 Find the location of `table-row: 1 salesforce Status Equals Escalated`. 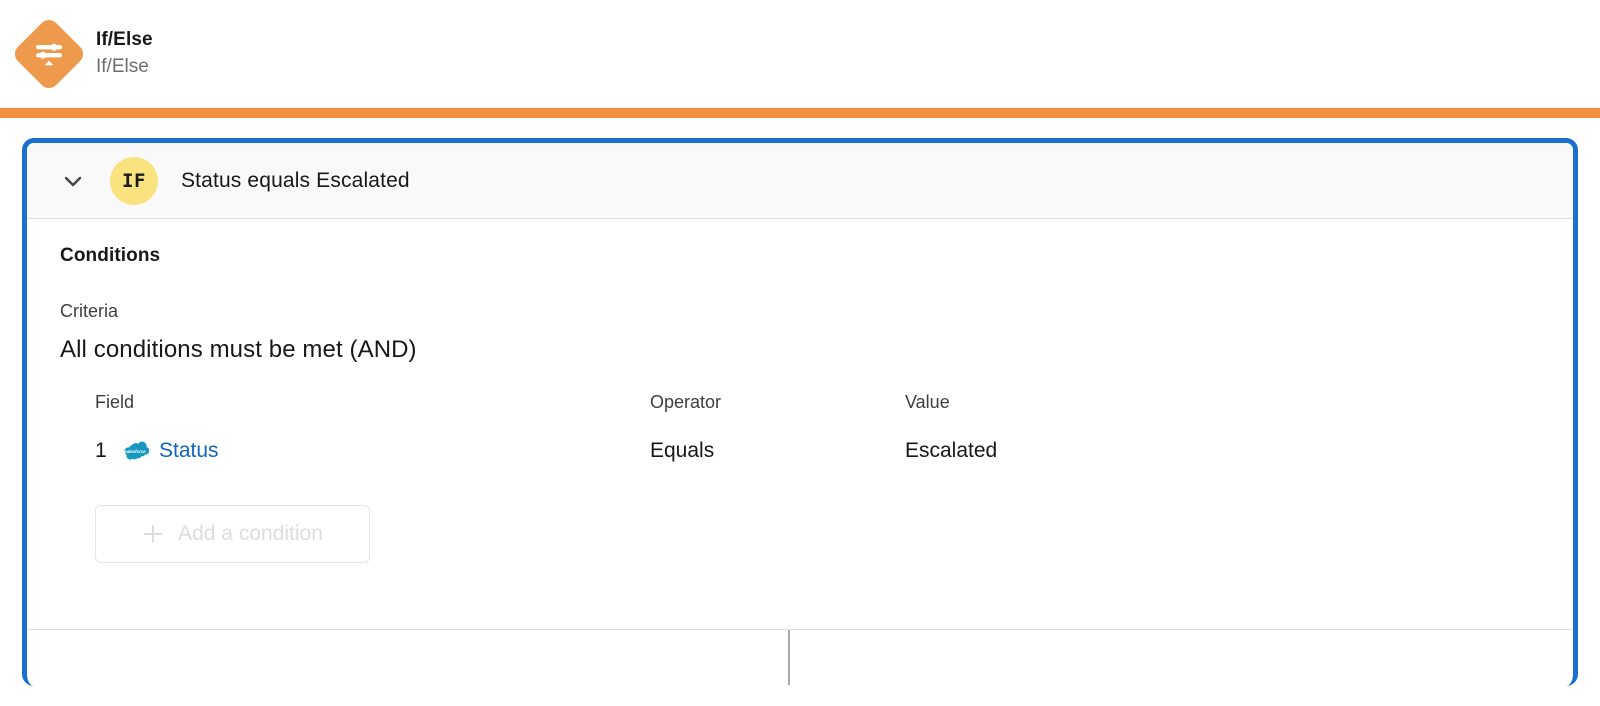

table-row: 1 salesforce Status Equals Escalated is located at coordinates (817, 451).